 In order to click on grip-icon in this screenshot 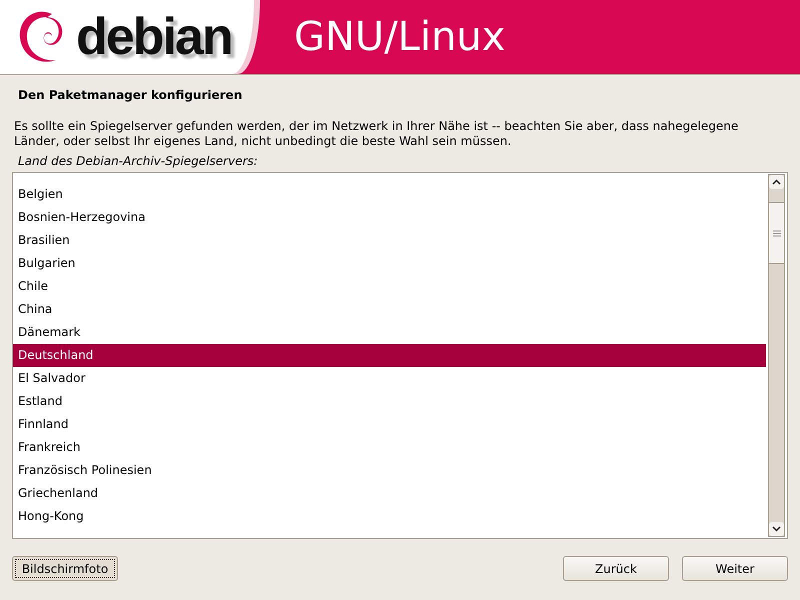, I will do `click(776, 233)`.